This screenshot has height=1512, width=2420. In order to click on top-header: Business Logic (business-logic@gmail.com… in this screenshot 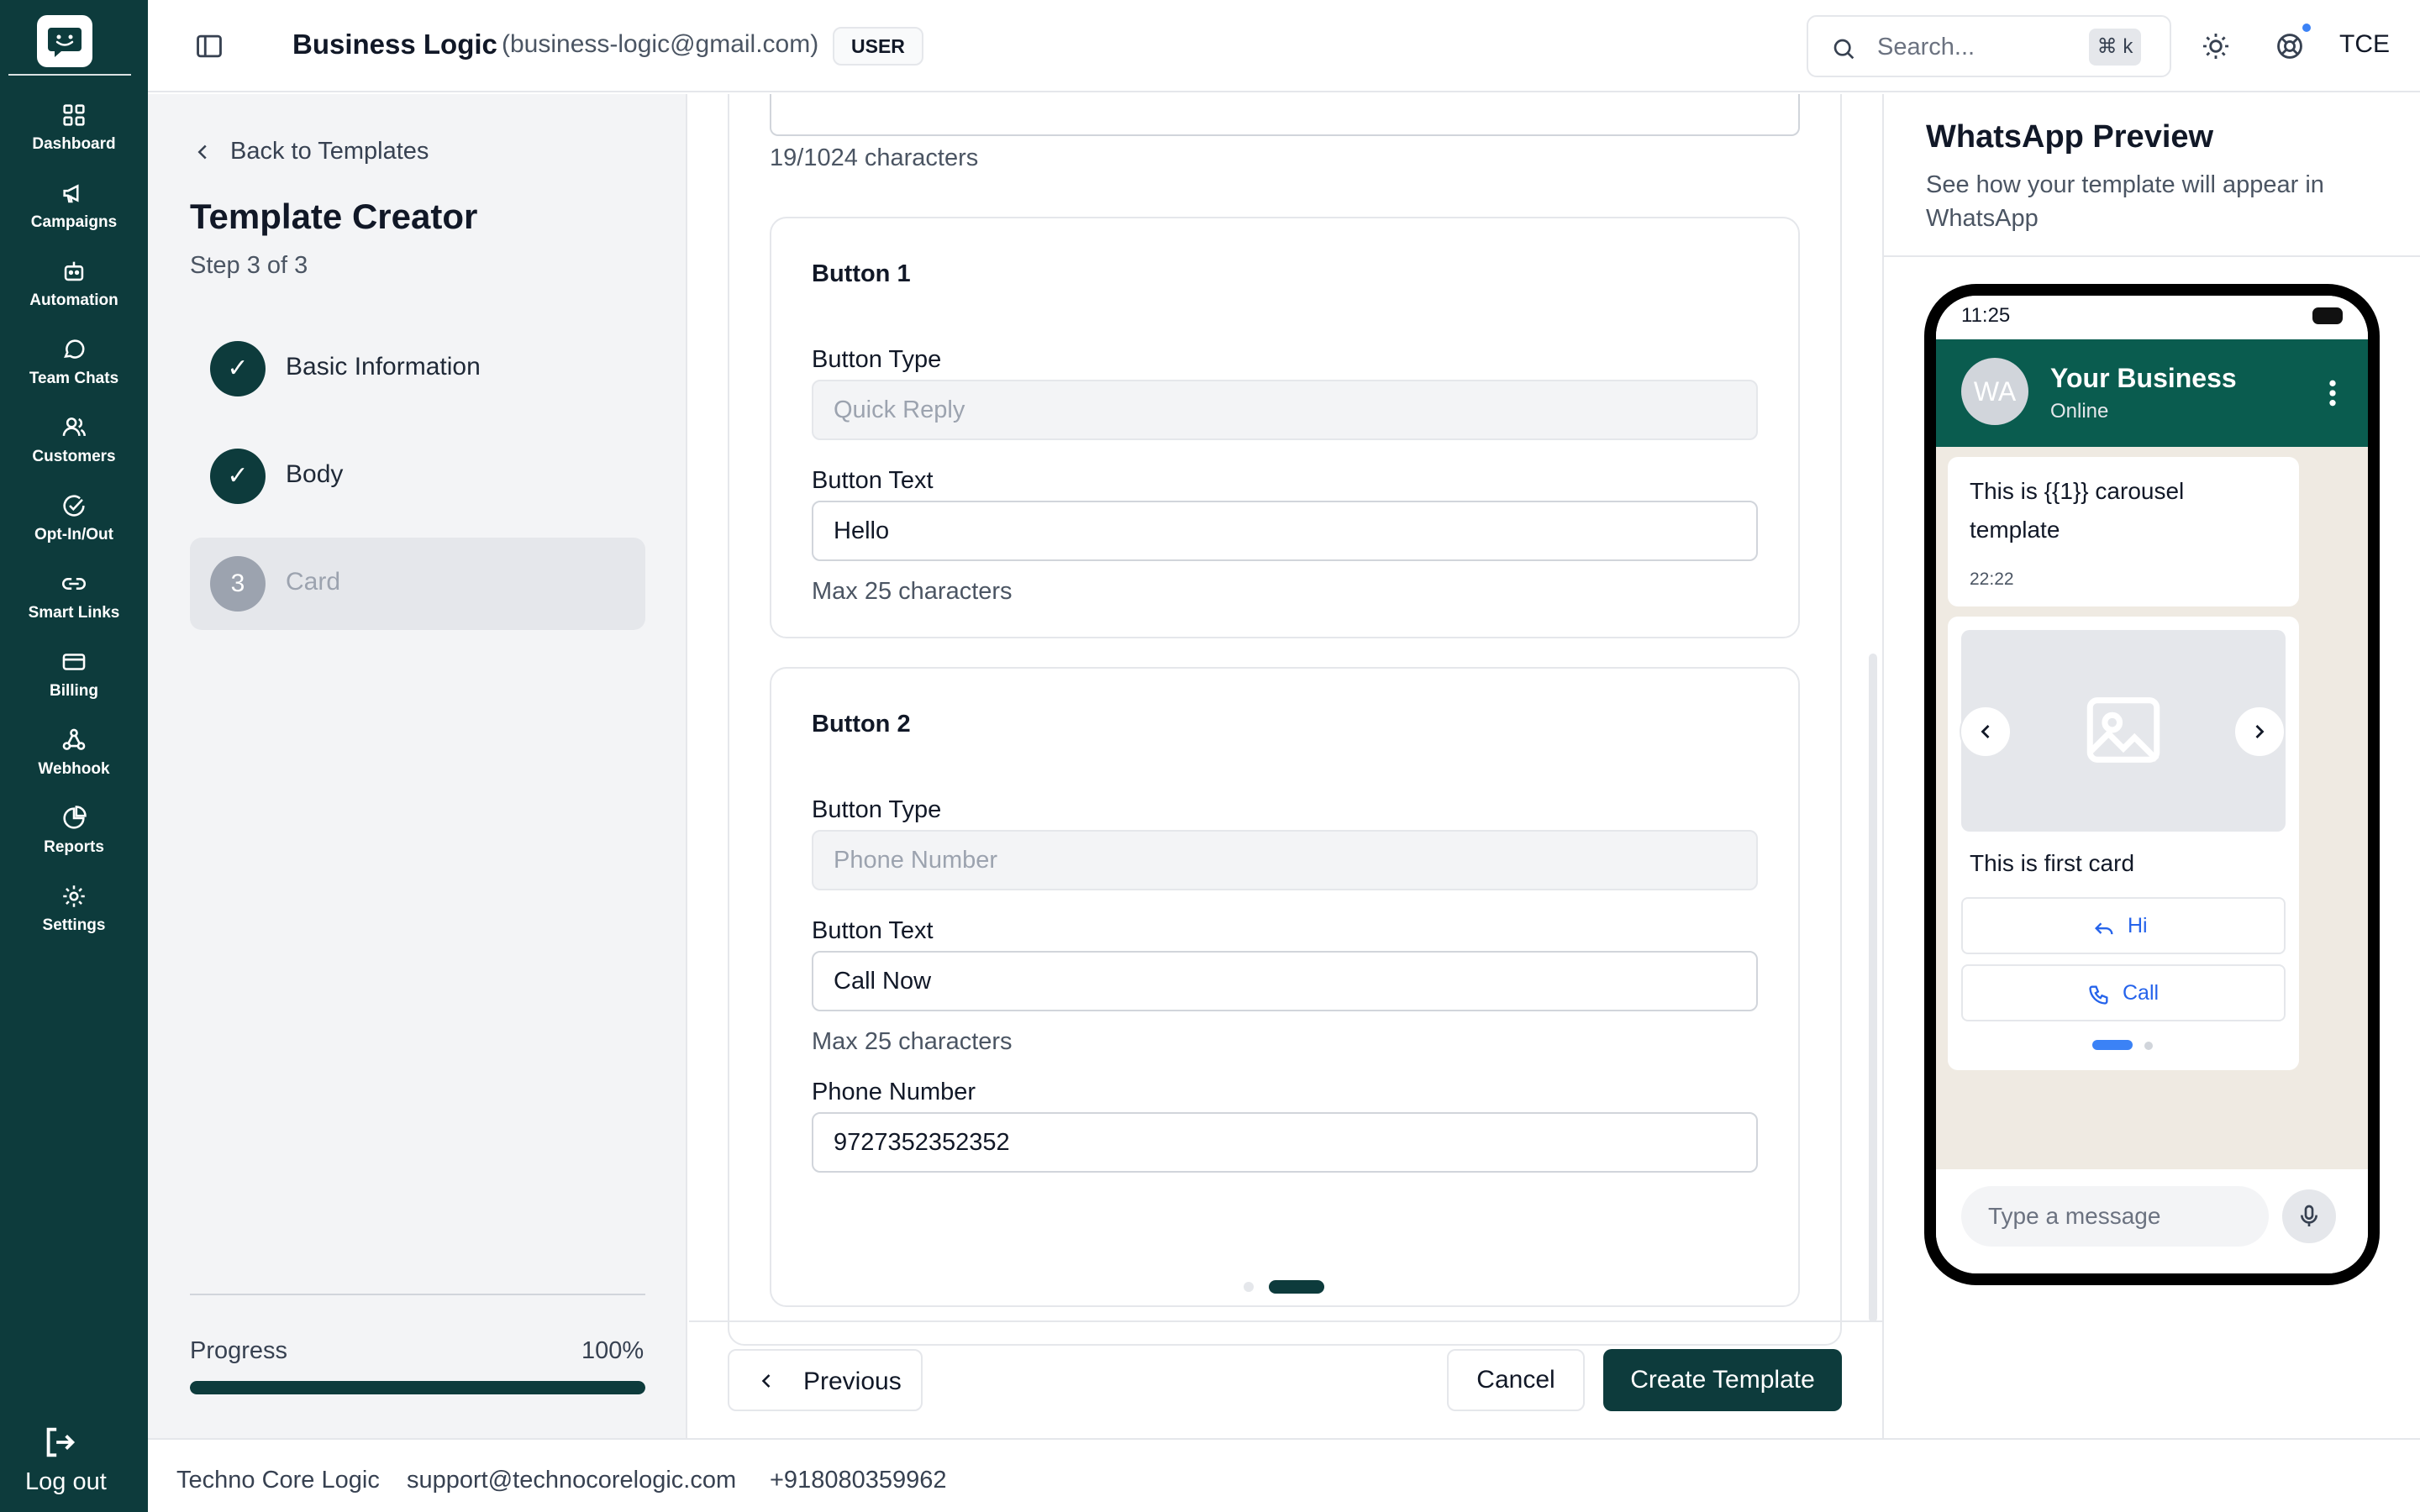, I will do `click(1284, 46)`.